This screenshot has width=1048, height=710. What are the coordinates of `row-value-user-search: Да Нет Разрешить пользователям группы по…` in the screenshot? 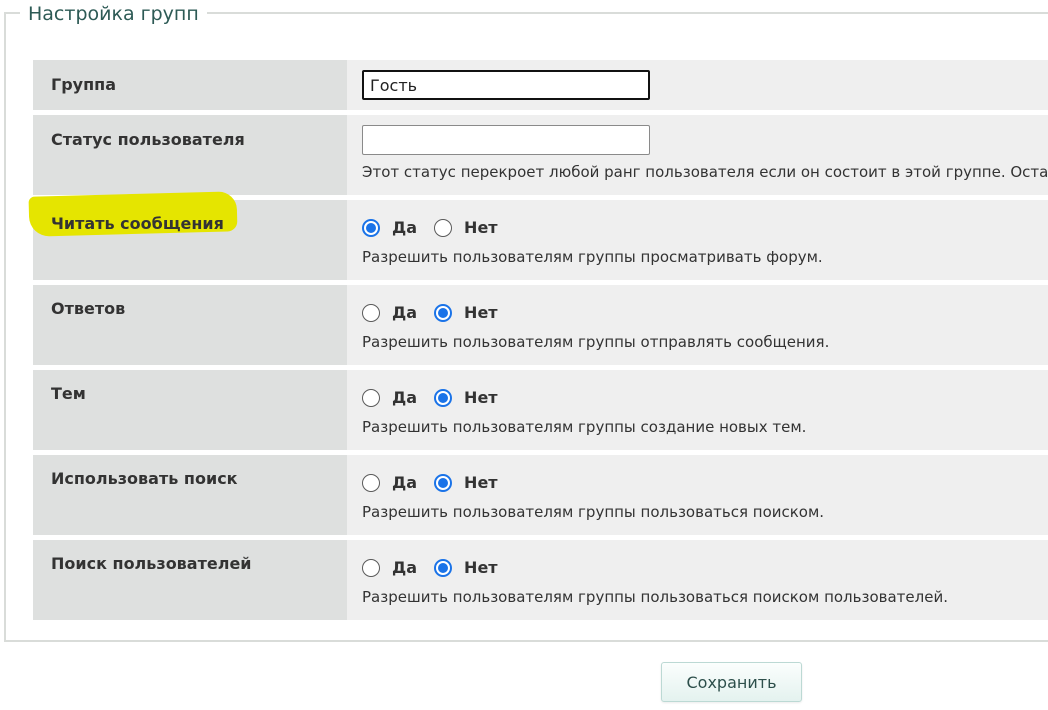 It's located at (697, 580).